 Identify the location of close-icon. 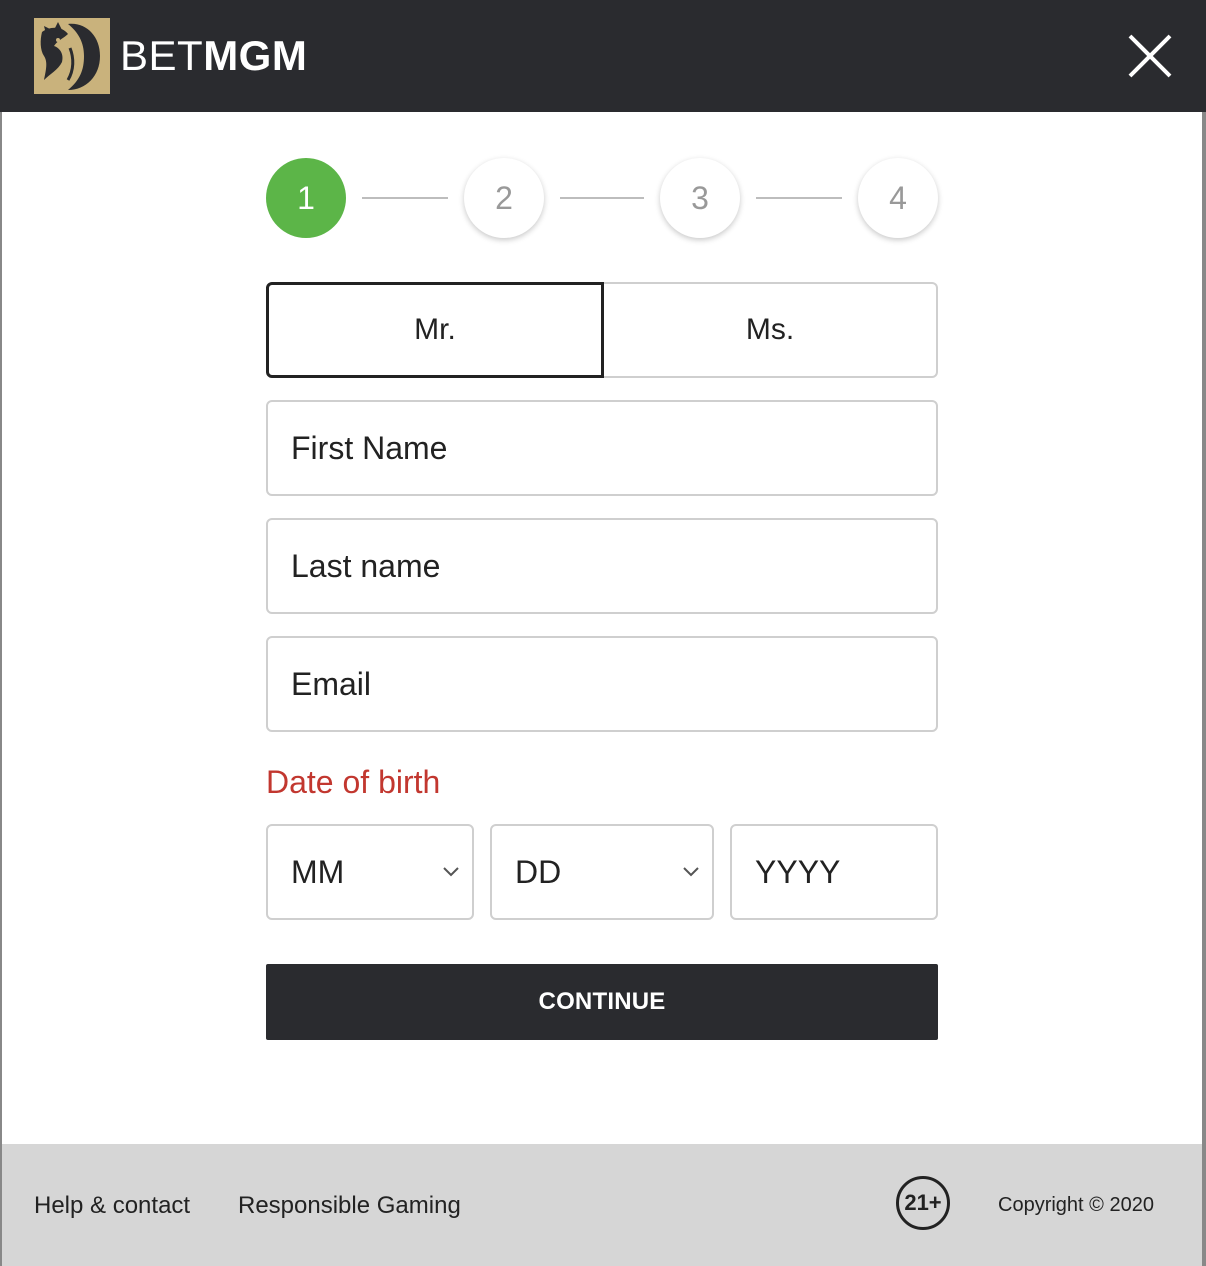
(1150, 56).